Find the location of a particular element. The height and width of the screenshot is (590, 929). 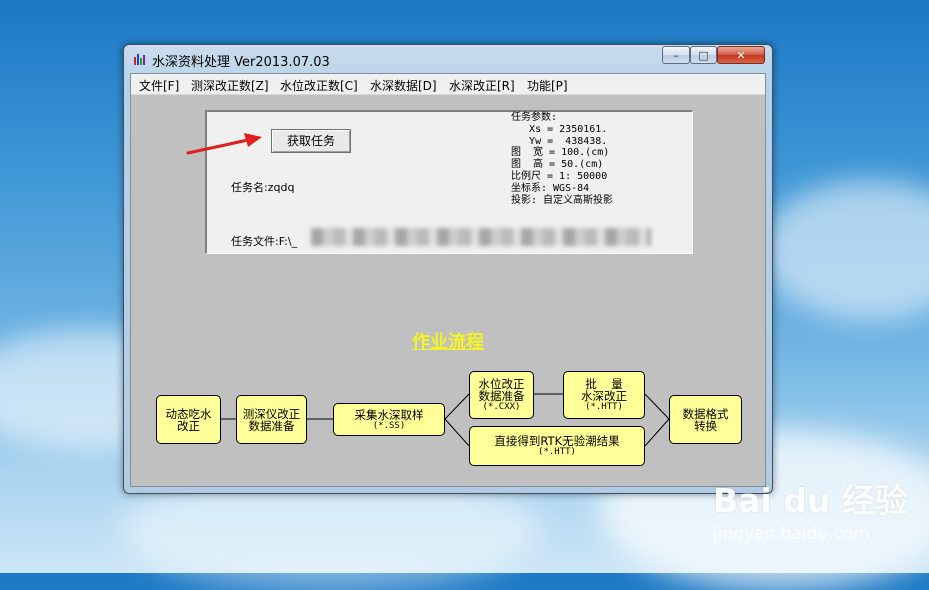

node-subtext: (*.SS) is located at coordinates (389, 425).